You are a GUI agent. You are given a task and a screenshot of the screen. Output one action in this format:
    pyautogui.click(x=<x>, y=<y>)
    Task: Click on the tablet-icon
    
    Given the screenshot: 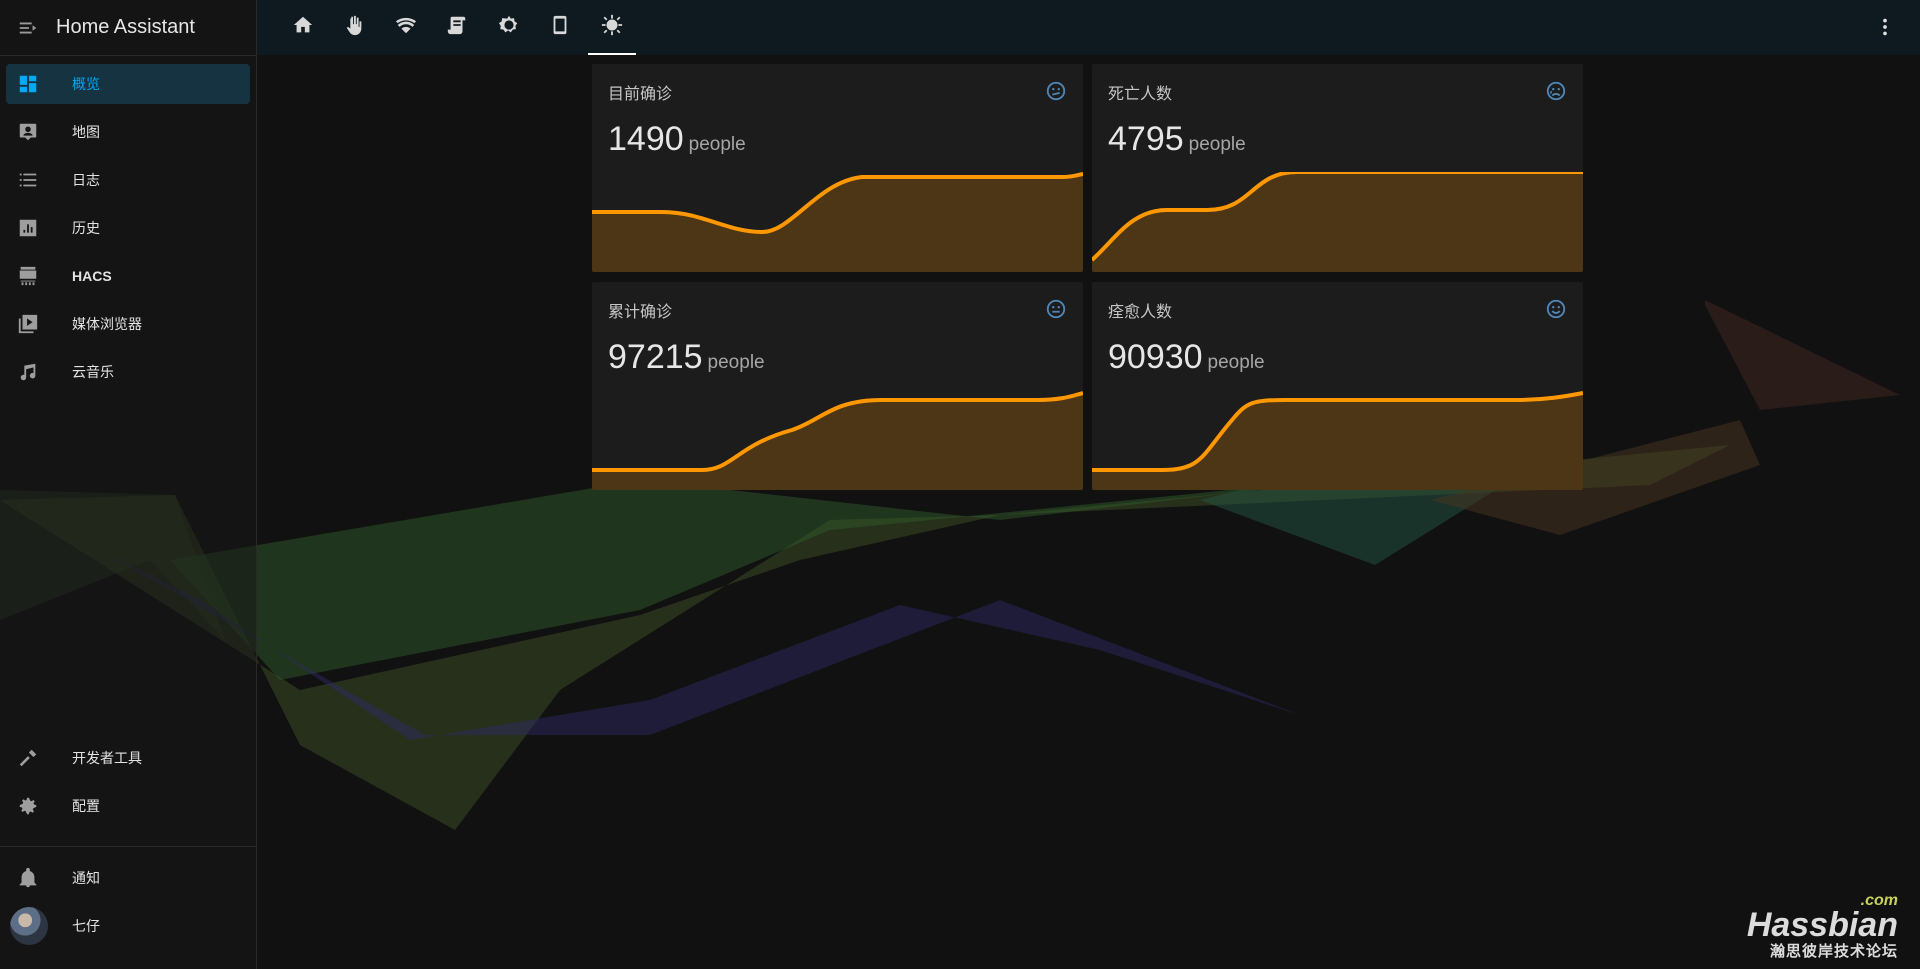 What is the action you would take?
    pyautogui.click(x=560, y=27)
    